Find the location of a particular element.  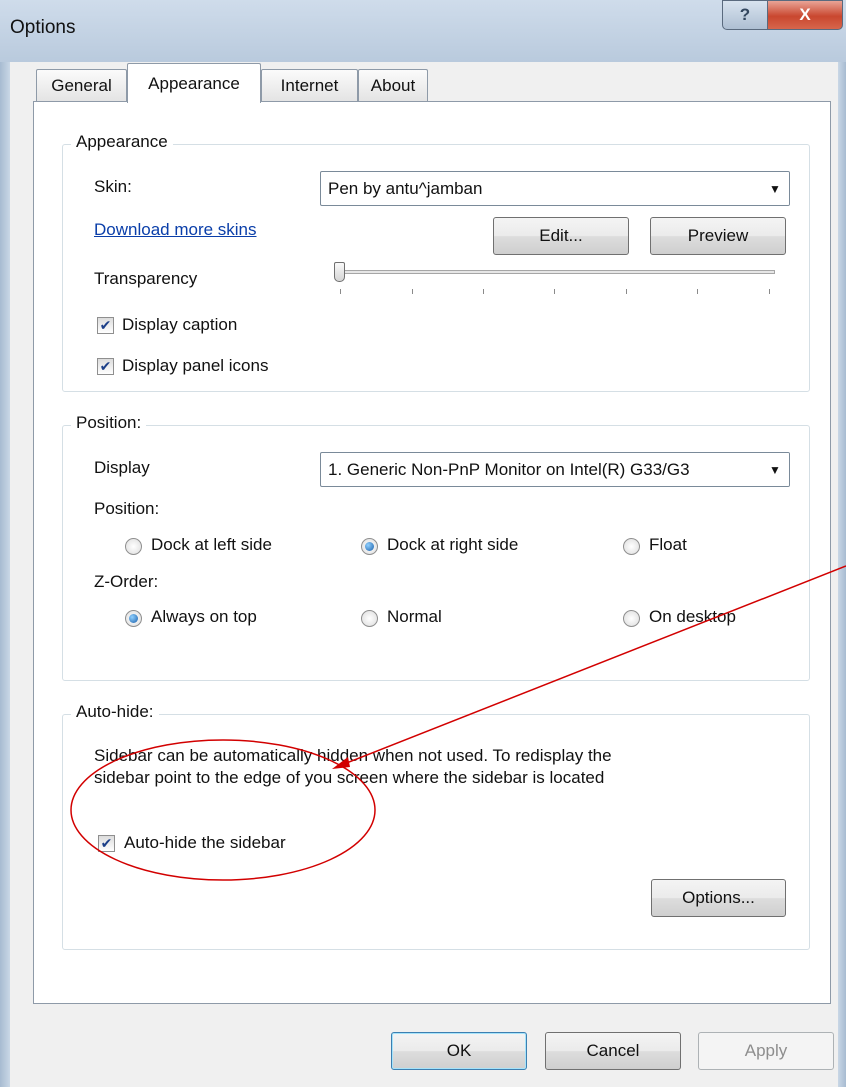

window-frame-right is located at coordinates (842, 574).